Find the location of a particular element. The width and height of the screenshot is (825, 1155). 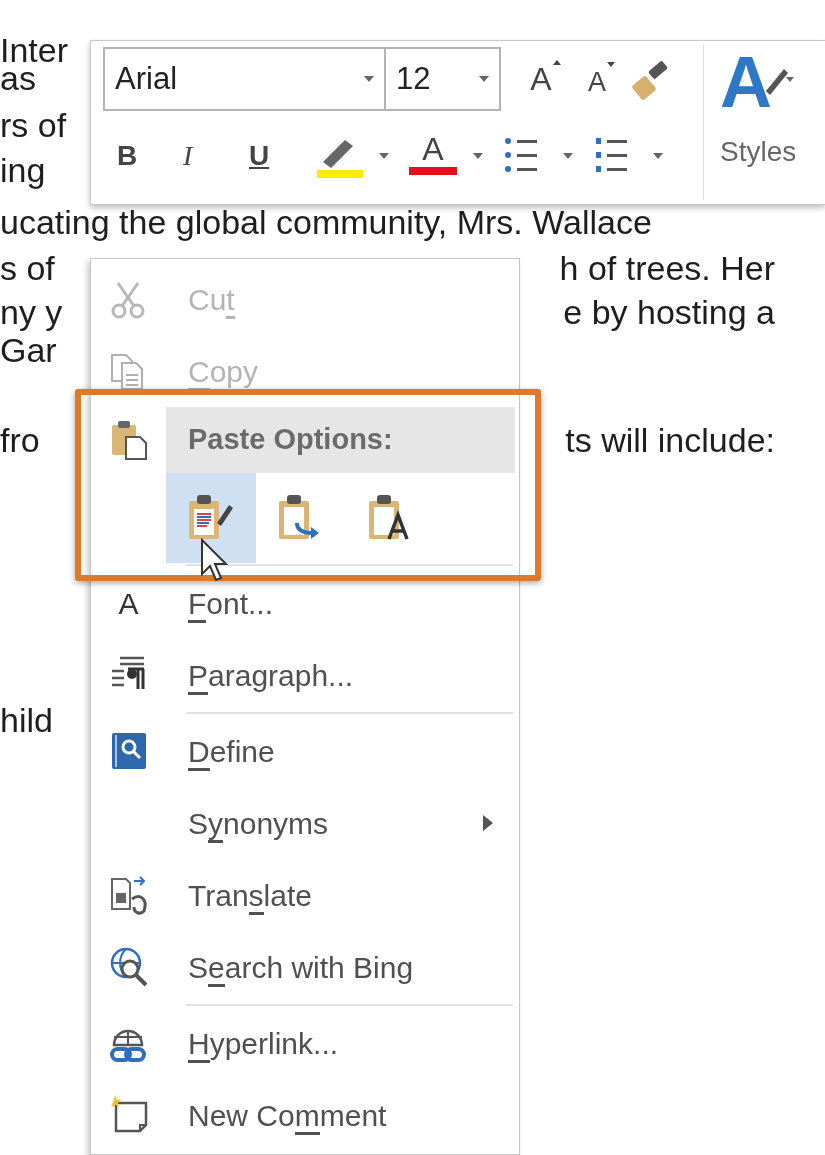

grow-font-button: A is located at coordinates (541, 79).